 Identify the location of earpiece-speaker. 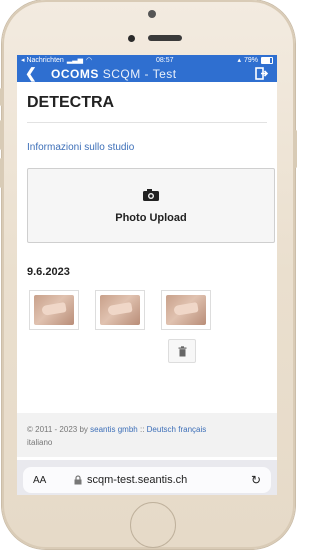
(165, 38).